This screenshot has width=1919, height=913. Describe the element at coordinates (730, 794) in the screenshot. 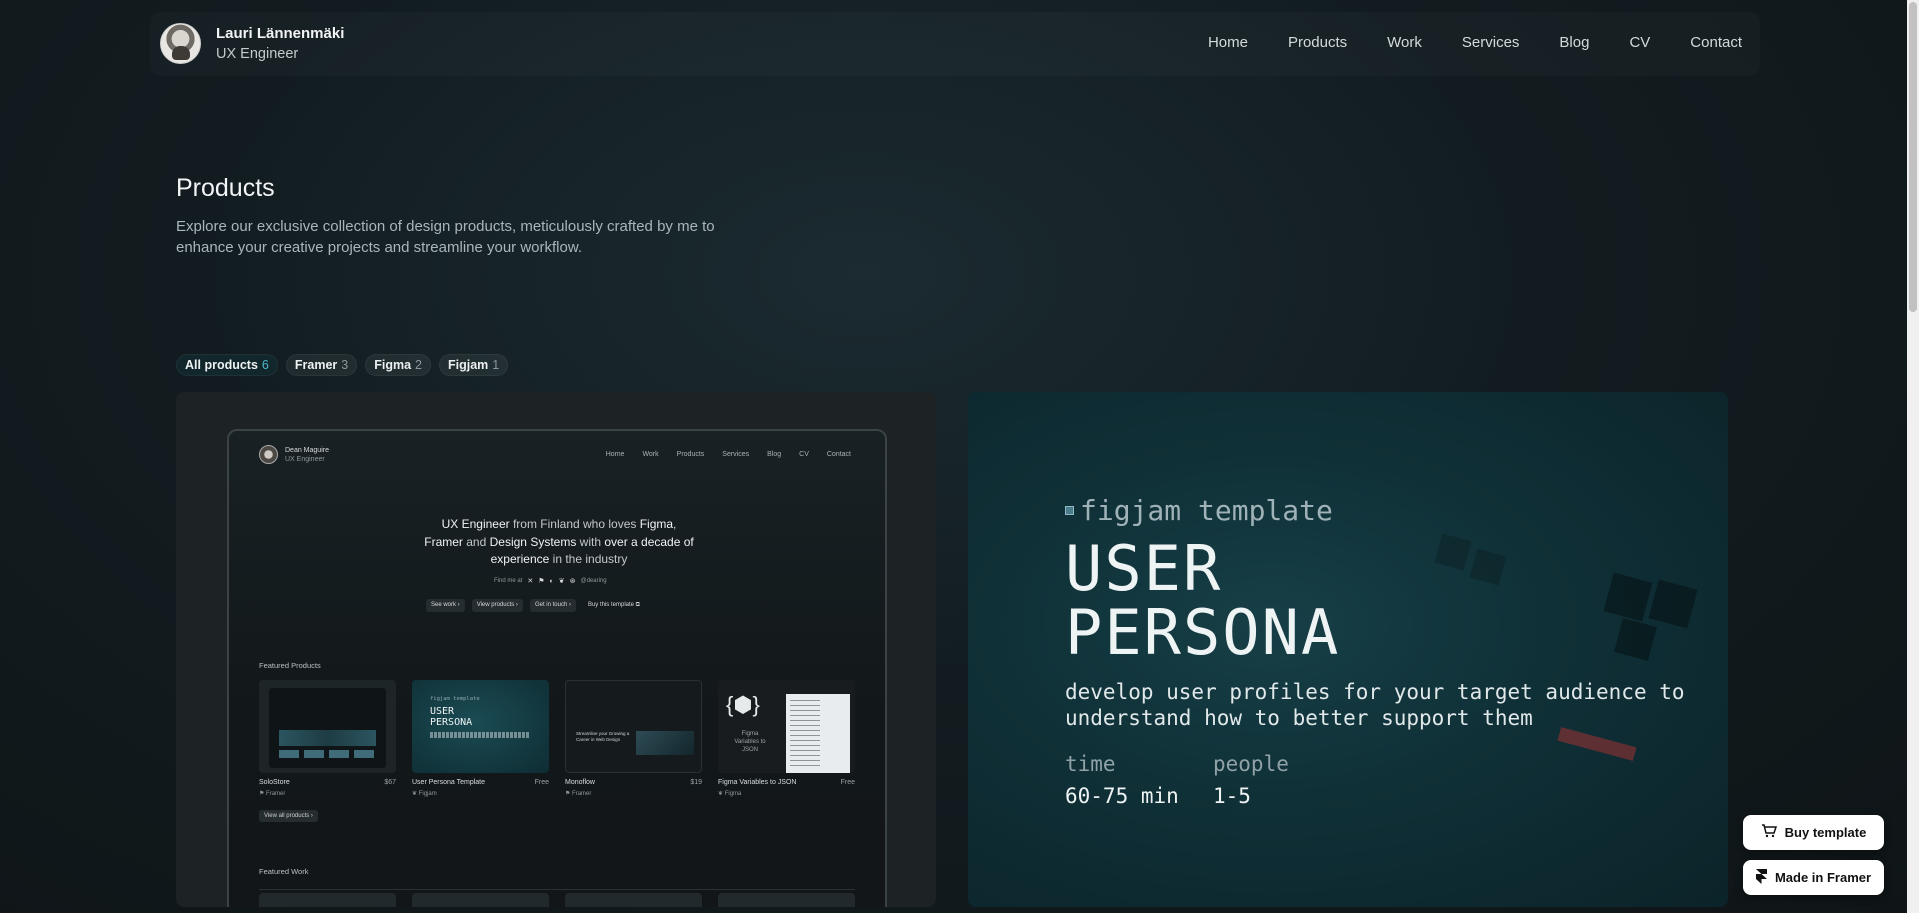

I see `preview-product-tag: ❦ Figma` at that location.